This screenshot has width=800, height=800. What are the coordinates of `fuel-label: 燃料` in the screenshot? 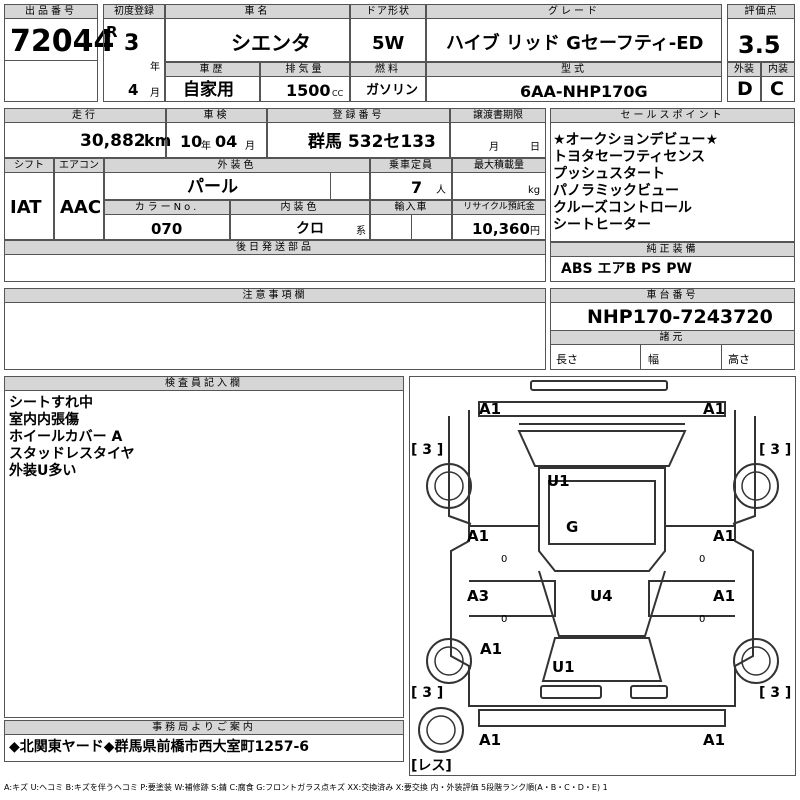 It's located at (388, 69).